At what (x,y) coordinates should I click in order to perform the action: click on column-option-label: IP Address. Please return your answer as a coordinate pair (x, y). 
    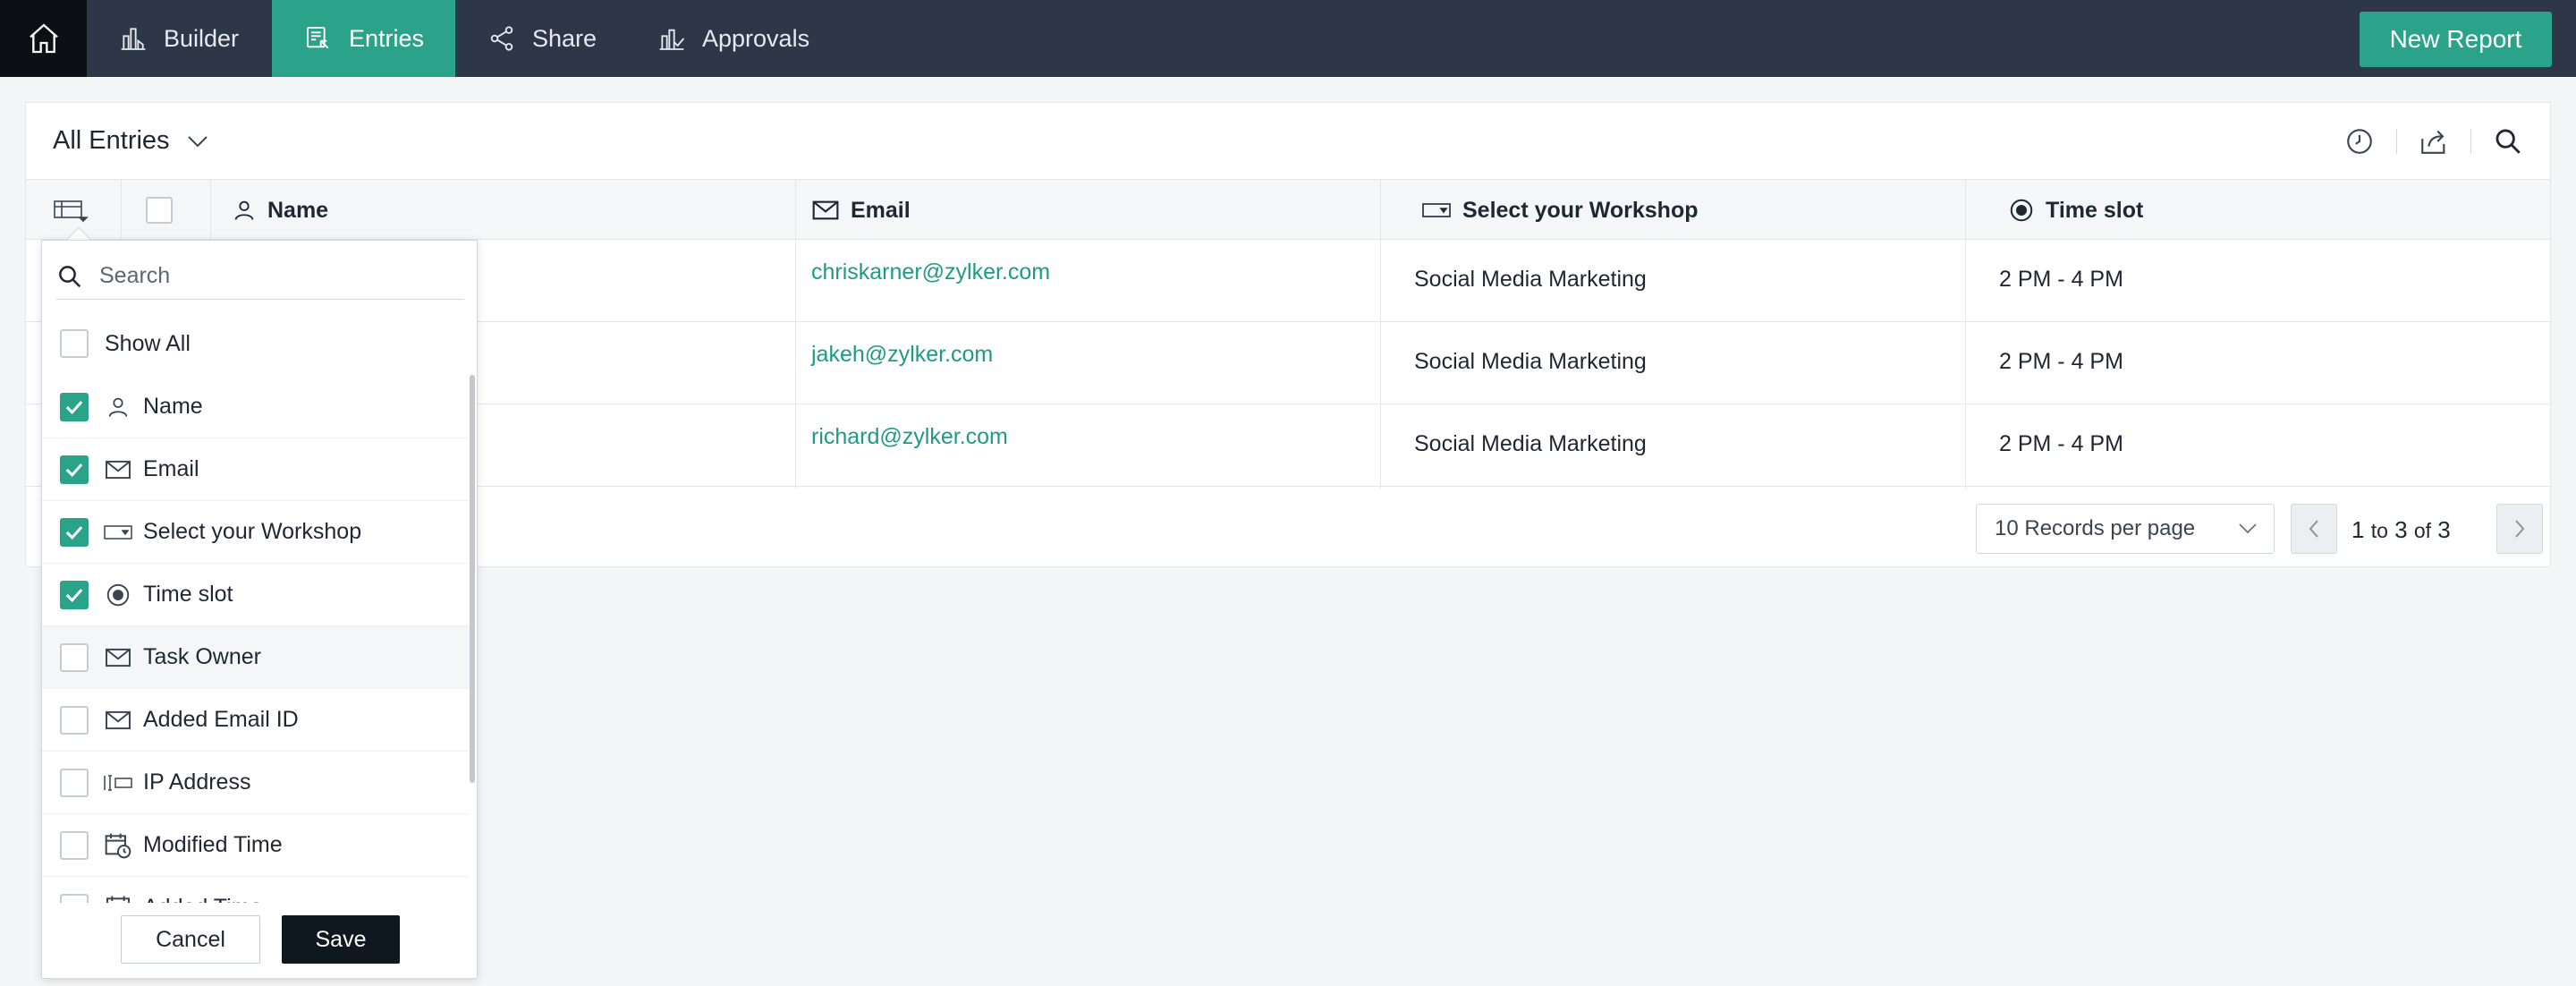
    Looking at the image, I should click on (197, 782).